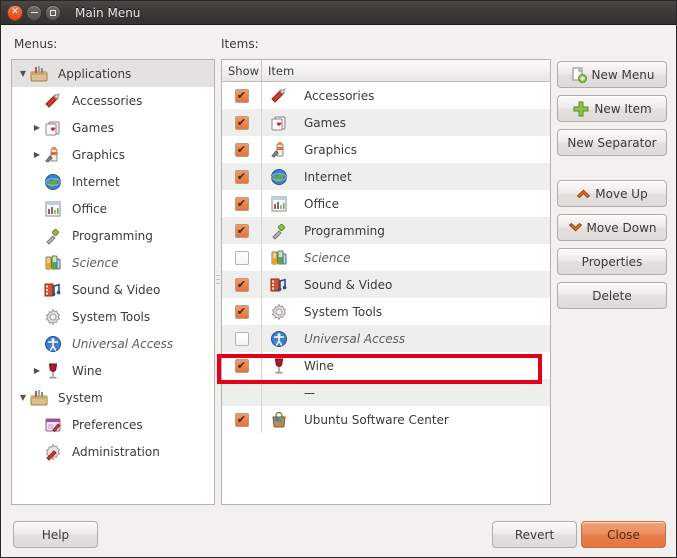 This screenshot has height=558, width=677. I want to click on tree-item-science: Science, so click(113, 262).